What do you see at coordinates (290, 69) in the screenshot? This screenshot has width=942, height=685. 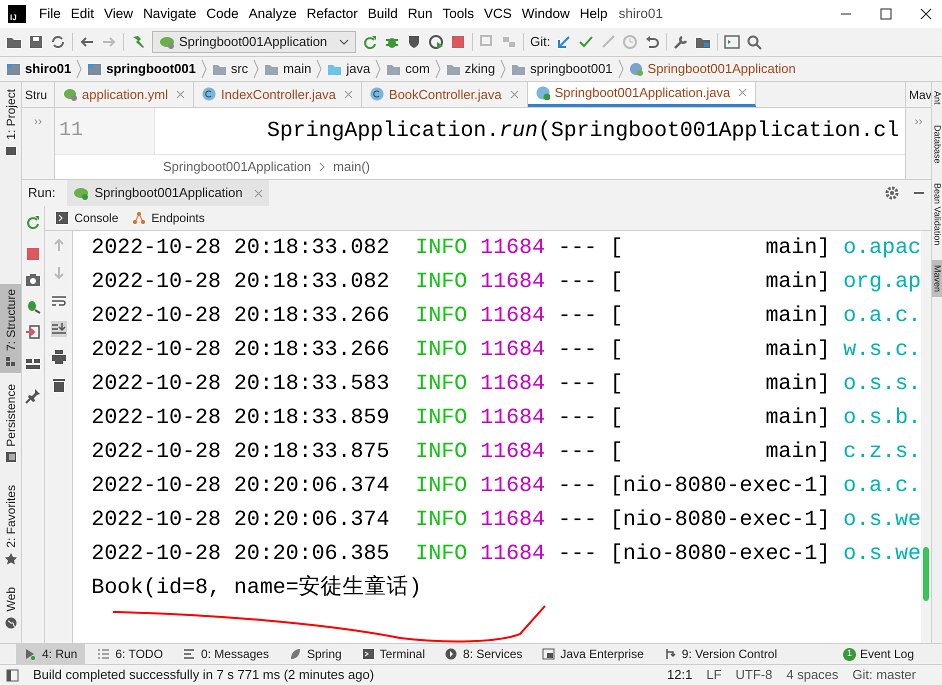 I see `breadcrumb-item: main` at bounding box center [290, 69].